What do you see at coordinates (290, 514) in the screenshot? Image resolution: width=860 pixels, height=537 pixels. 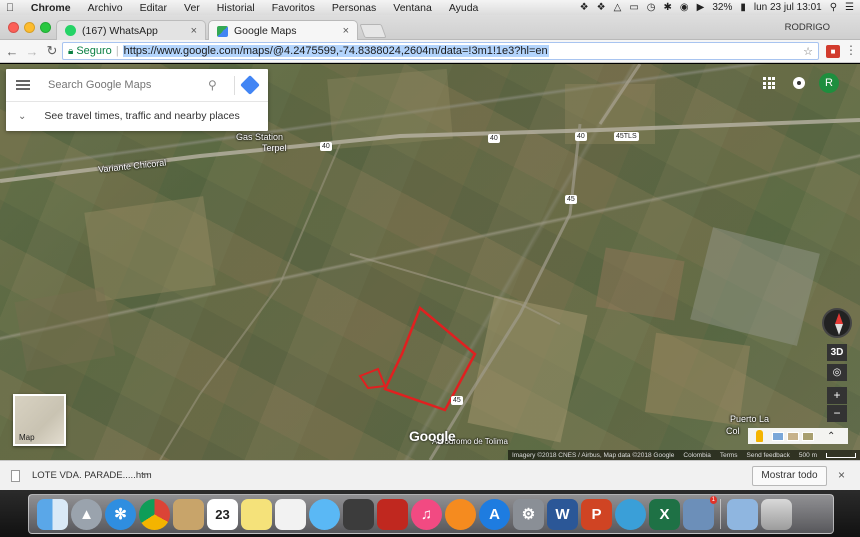 I see `reminders-icon` at bounding box center [290, 514].